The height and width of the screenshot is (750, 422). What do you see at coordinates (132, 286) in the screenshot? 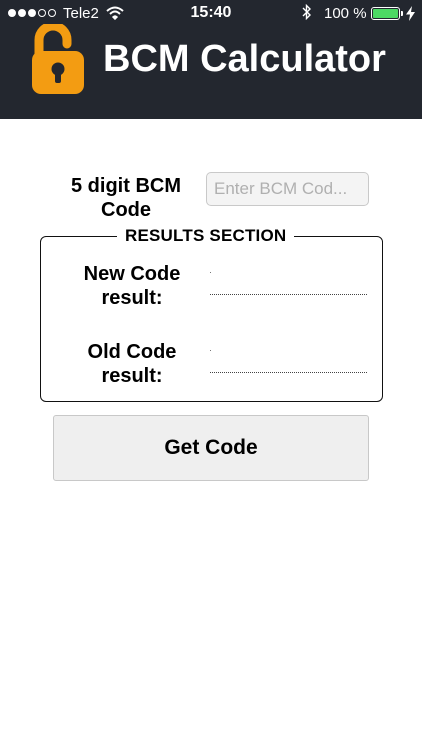
I see `new-code-label: New Code result:` at bounding box center [132, 286].